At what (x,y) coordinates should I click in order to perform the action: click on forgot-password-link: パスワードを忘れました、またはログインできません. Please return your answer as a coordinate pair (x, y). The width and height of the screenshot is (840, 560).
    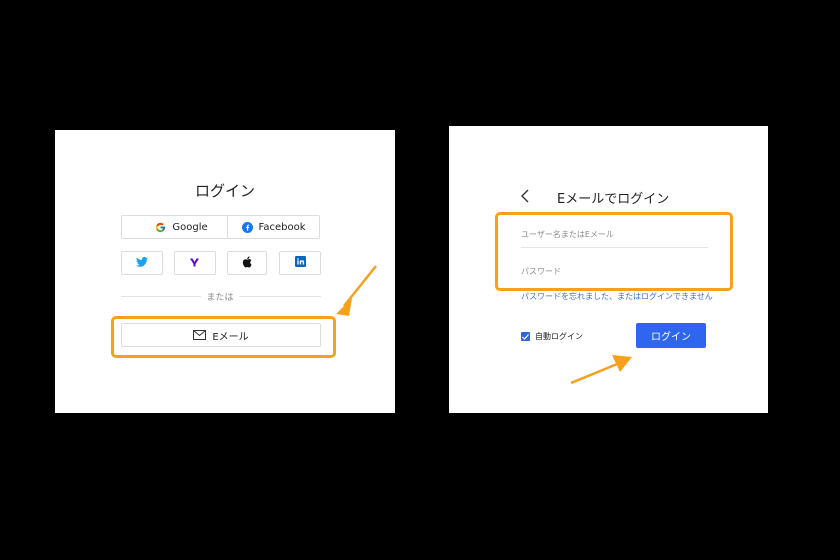
    Looking at the image, I should click on (617, 296).